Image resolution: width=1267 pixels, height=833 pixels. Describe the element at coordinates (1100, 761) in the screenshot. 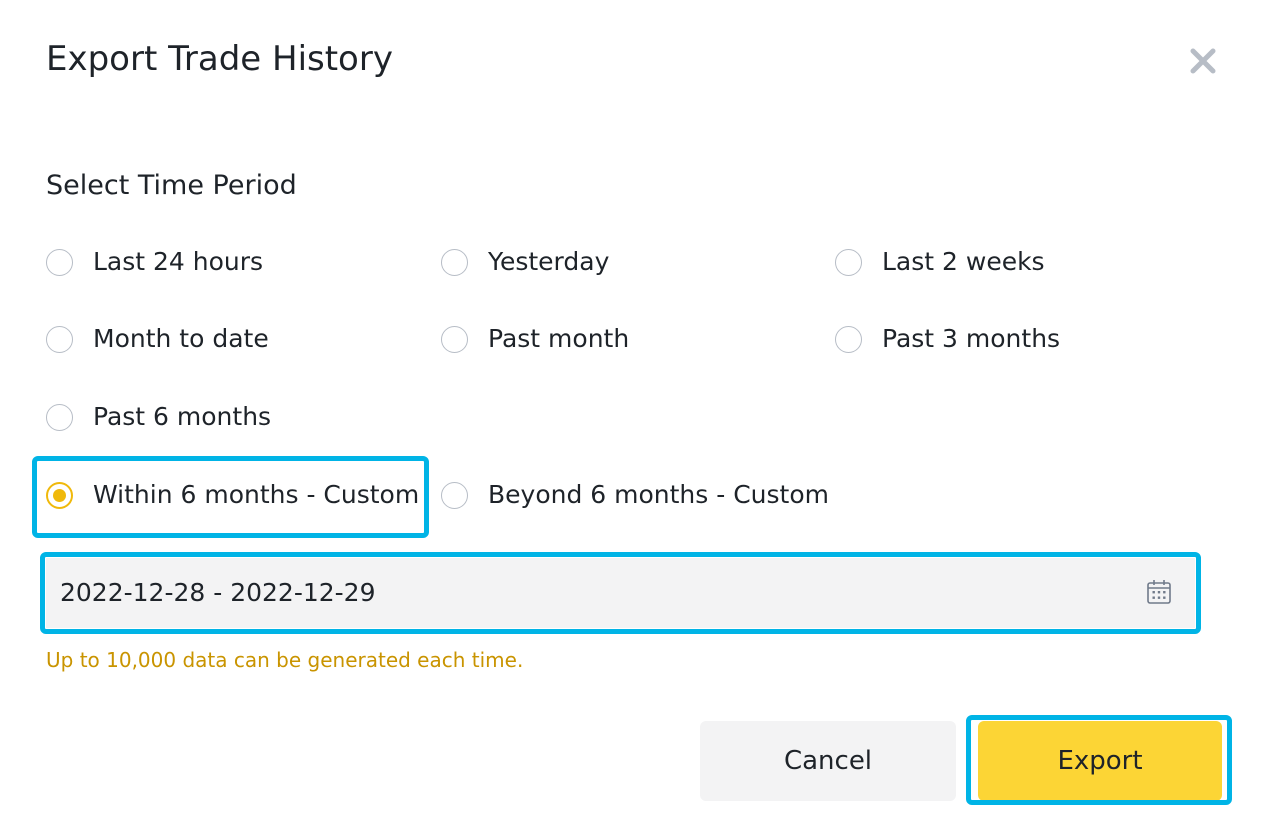

I see `export-button: Export` at that location.